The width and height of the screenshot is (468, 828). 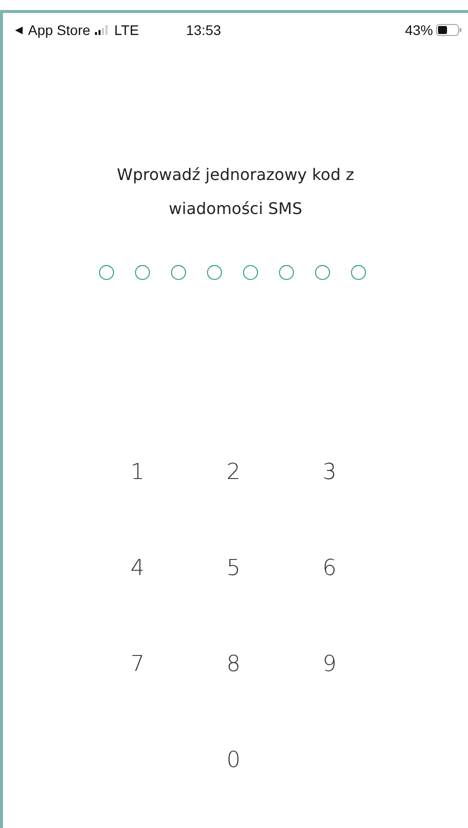 I want to click on keypad-key: 5, so click(x=234, y=568).